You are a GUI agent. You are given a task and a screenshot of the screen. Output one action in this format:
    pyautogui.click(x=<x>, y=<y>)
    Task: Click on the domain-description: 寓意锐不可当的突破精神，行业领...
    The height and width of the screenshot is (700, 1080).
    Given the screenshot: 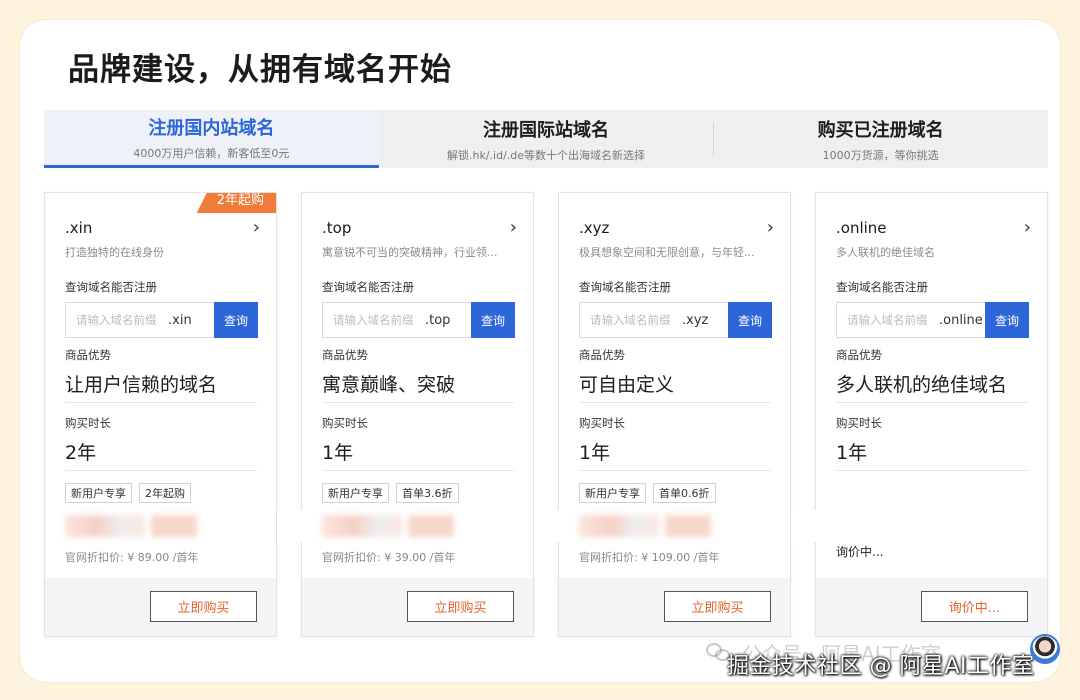 What is the action you would take?
    pyautogui.click(x=410, y=252)
    